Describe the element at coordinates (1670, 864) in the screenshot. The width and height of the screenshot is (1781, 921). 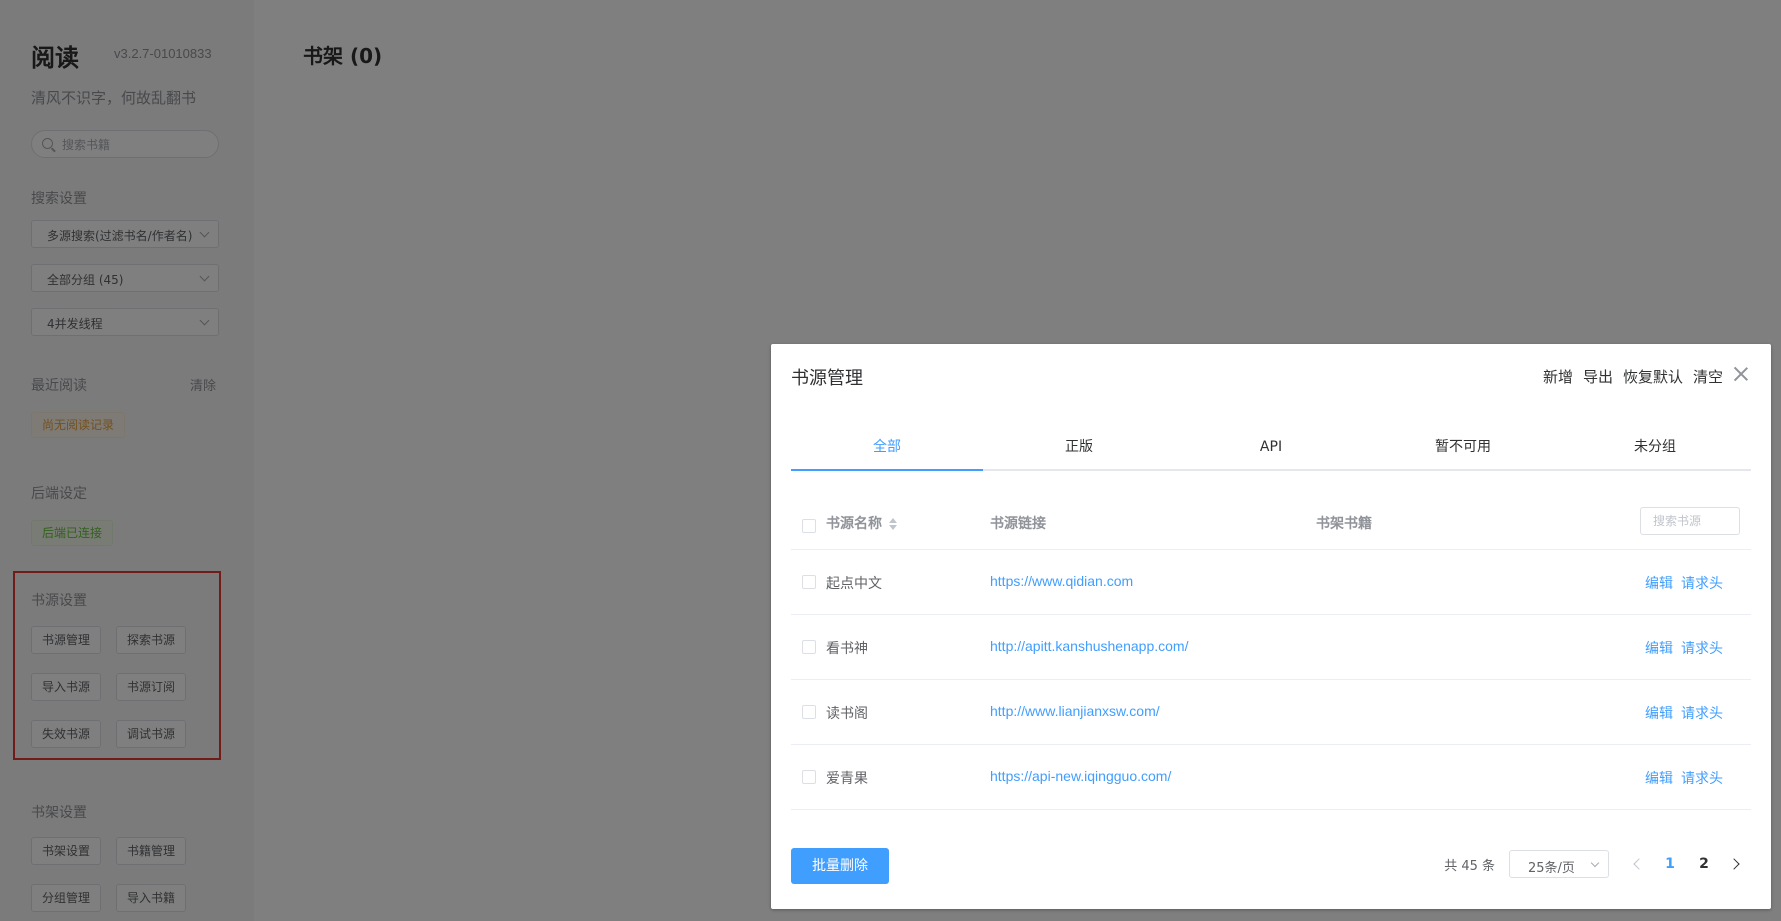
I see `page-number-1: 1` at that location.